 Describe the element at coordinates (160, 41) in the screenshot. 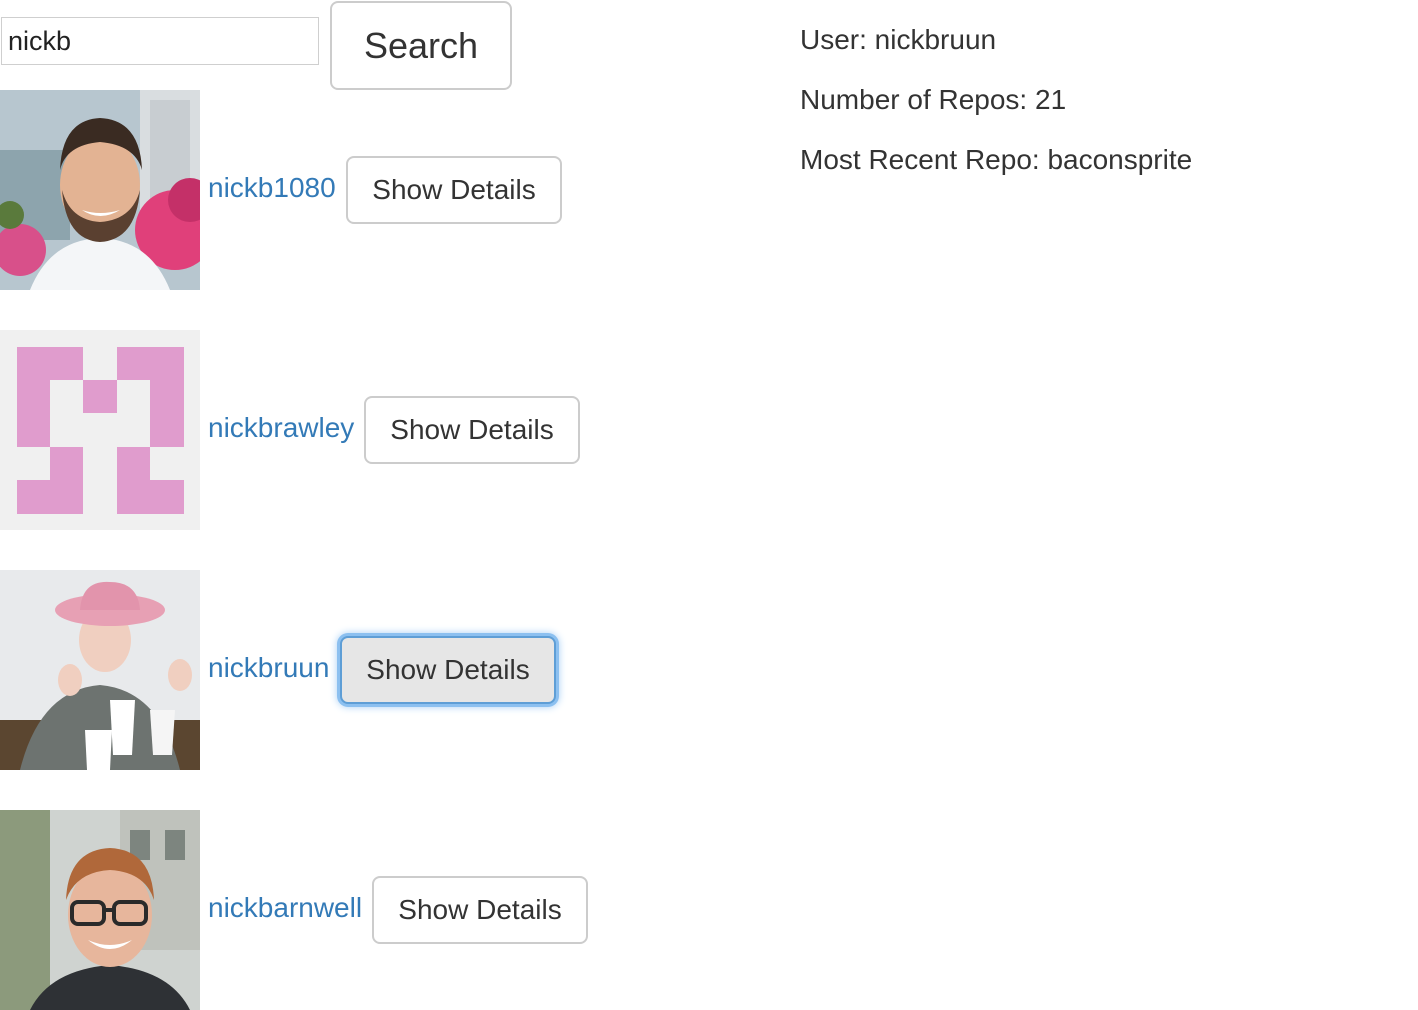

I see `search-input` at that location.